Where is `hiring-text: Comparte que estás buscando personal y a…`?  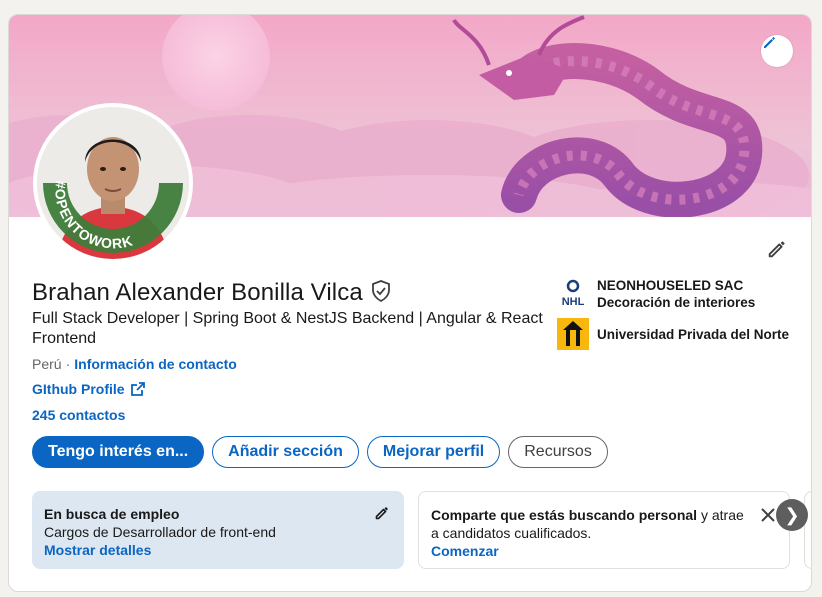
hiring-text: Comparte que estás buscando personal y a… is located at coordinates (591, 524).